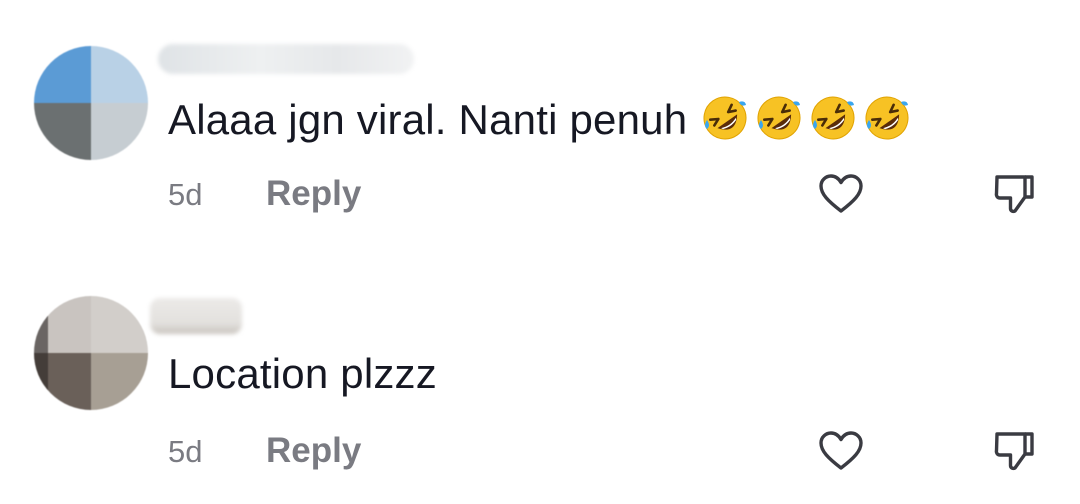  Describe the element at coordinates (806, 118) in the screenshot. I see `emoji-group` at that location.